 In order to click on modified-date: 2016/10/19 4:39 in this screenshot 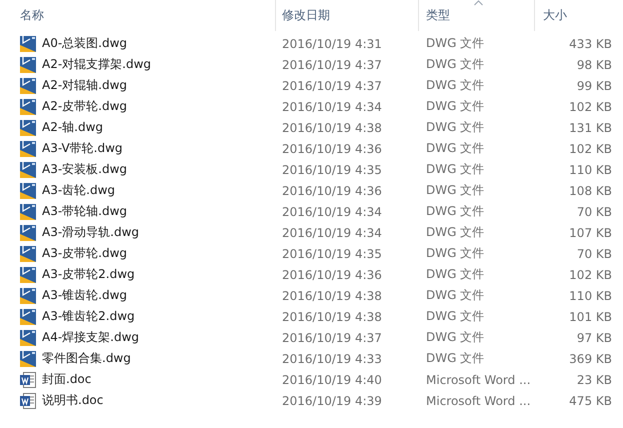, I will do `click(332, 401)`.